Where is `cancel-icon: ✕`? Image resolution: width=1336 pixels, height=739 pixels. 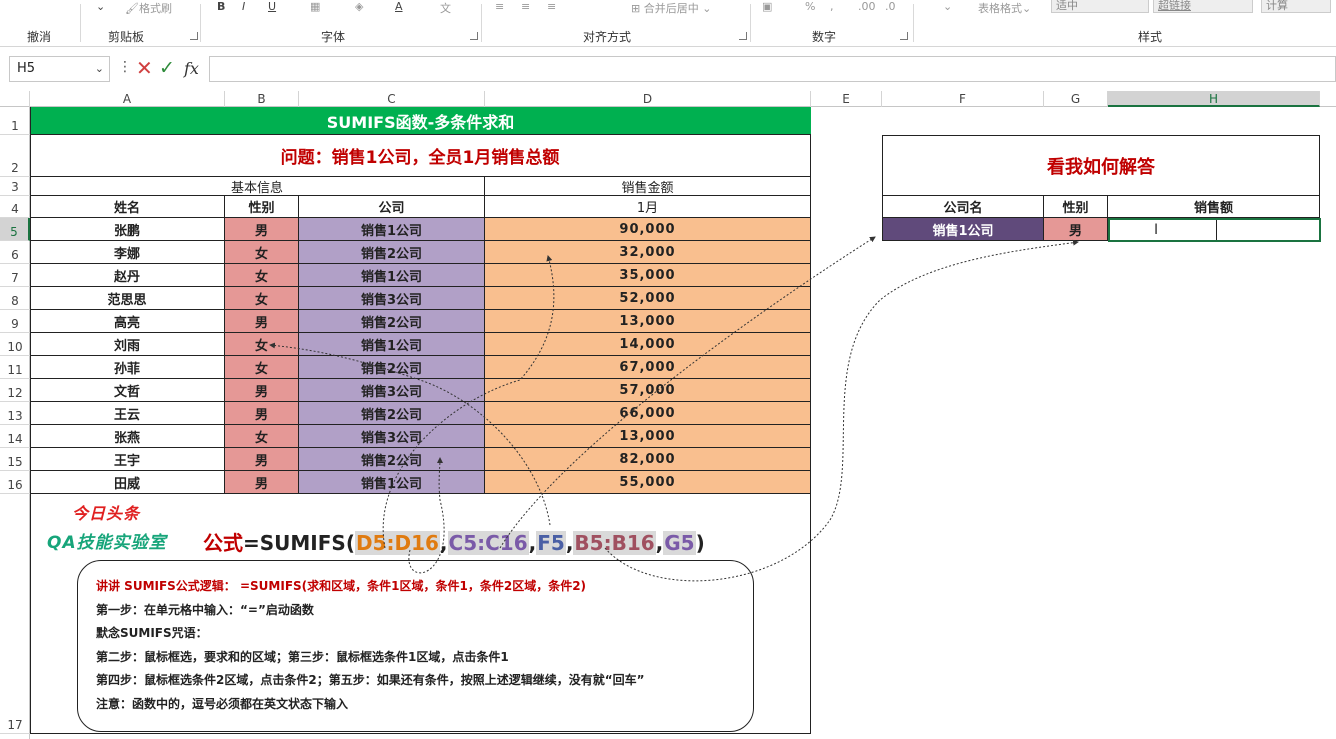
cancel-icon: ✕ is located at coordinates (144, 68).